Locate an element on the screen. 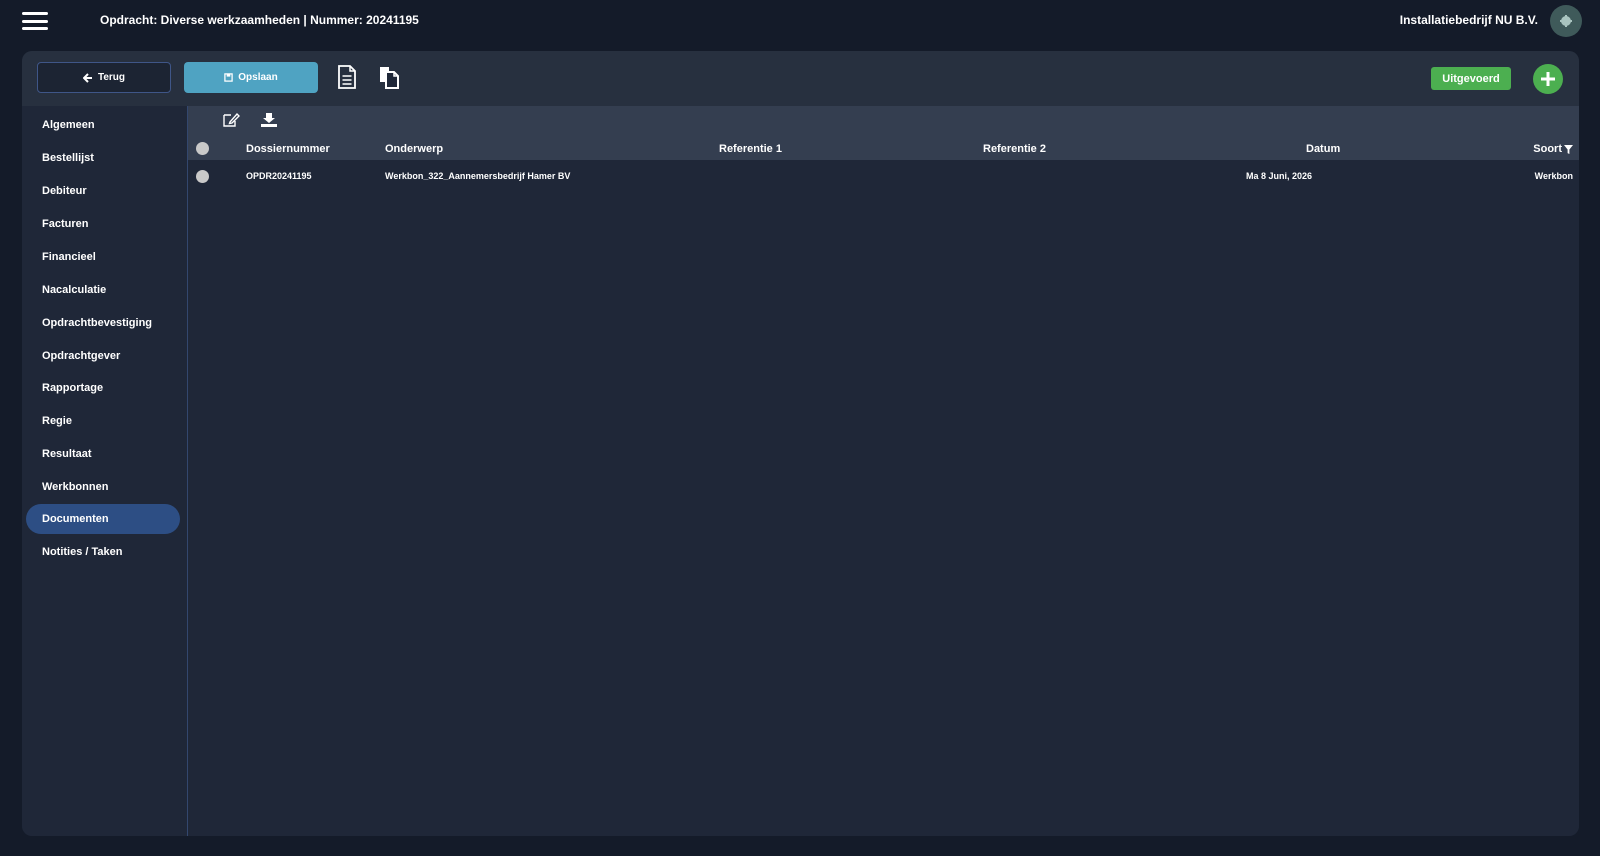 This screenshot has height=856, width=1600. sidebar-item-nacalculatie: Nacalculatie is located at coordinates (103, 290).